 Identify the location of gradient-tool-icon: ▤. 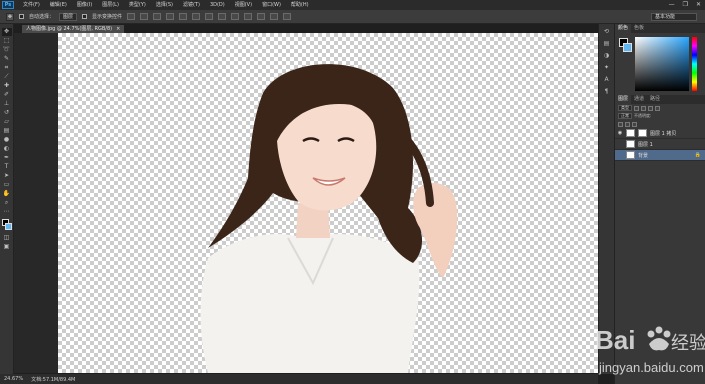
(7, 131).